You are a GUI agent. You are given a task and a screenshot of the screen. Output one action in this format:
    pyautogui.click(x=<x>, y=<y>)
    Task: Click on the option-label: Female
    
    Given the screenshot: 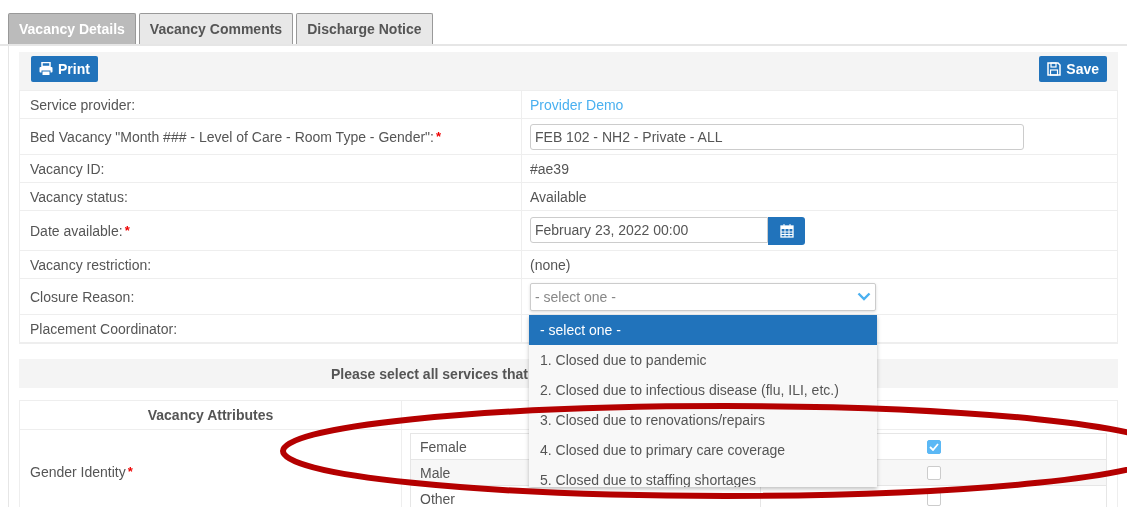 What is the action you would take?
    pyautogui.click(x=443, y=446)
    